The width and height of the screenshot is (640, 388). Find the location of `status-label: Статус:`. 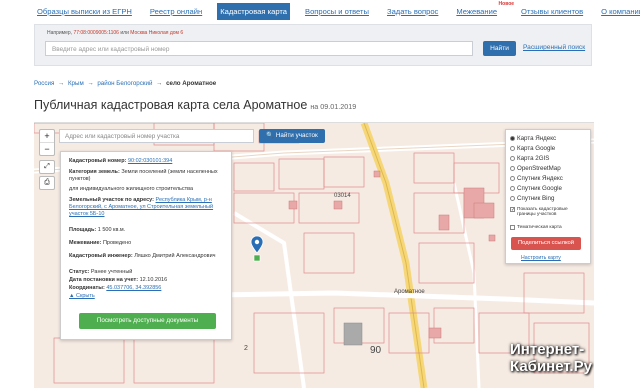

status-label: Статус: is located at coordinates (79, 272).